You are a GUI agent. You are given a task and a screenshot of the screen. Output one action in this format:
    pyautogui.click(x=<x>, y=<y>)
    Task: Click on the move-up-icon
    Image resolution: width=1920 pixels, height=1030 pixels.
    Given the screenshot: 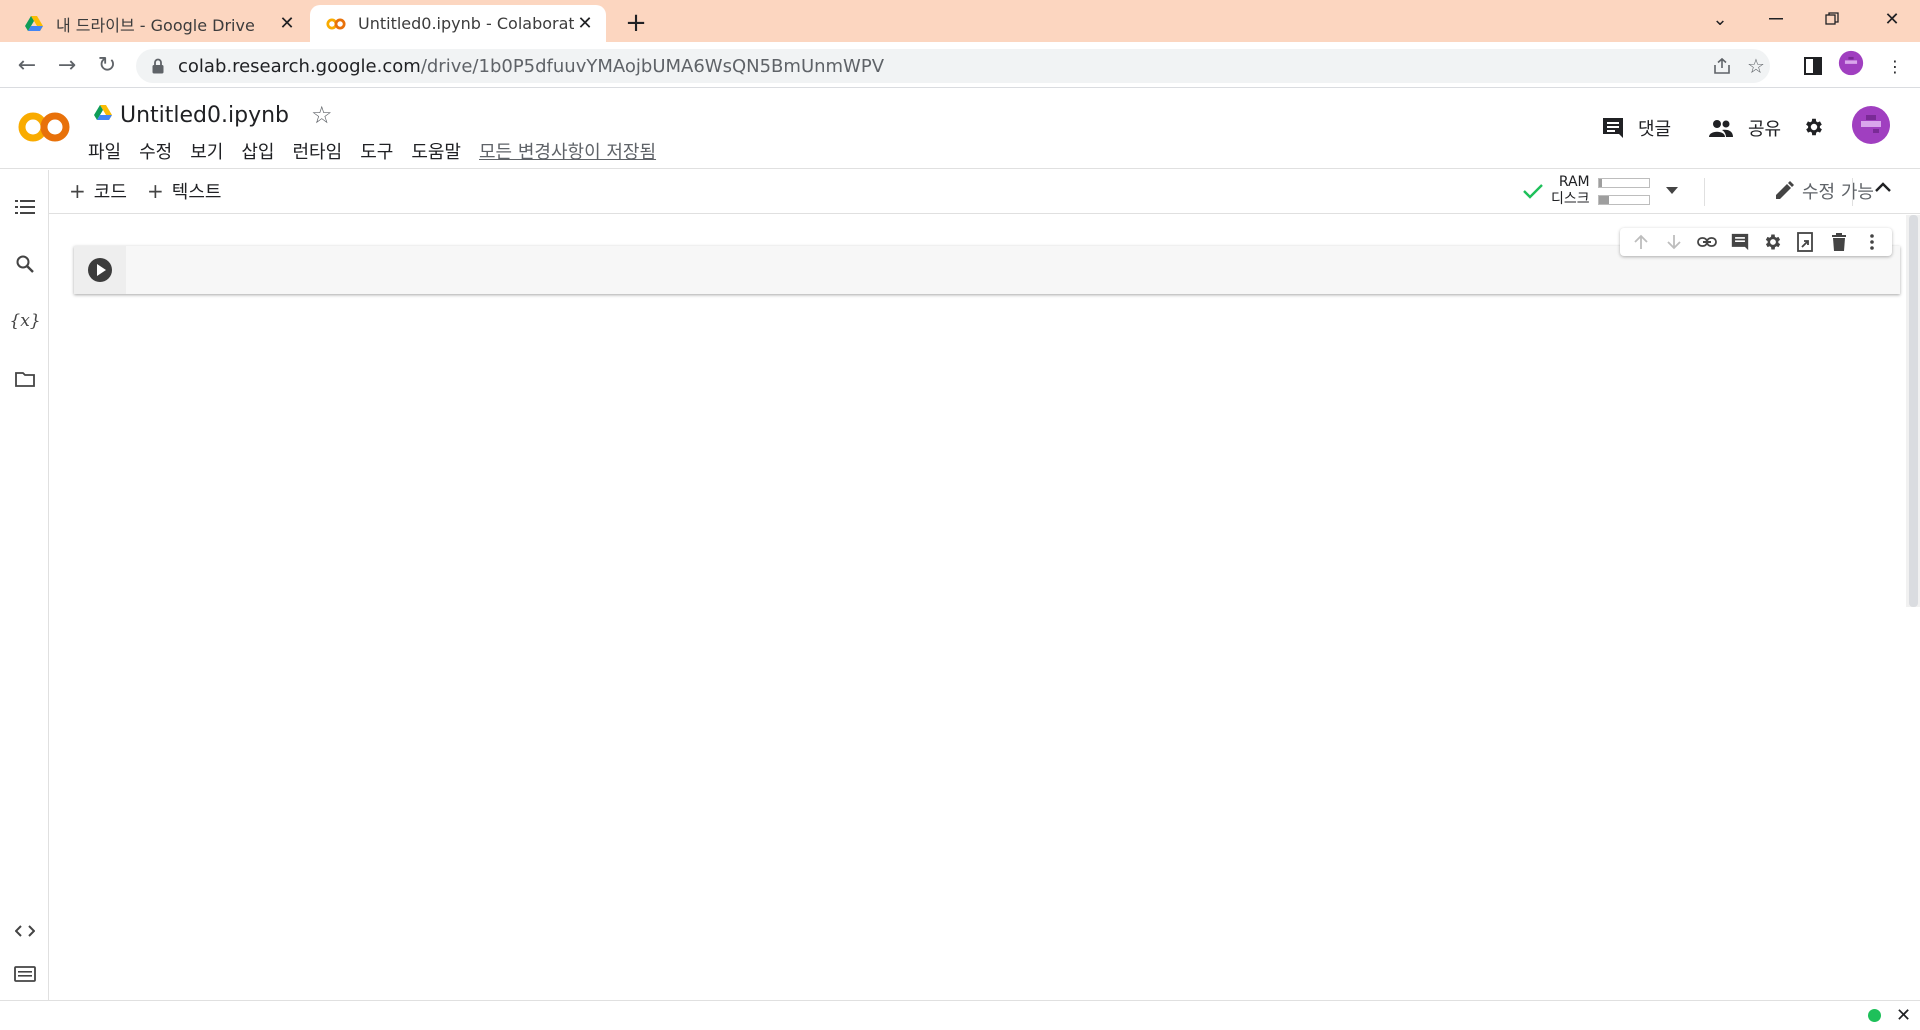 What is the action you would take?
    pyautogui.click(x=1640, y=242)
    